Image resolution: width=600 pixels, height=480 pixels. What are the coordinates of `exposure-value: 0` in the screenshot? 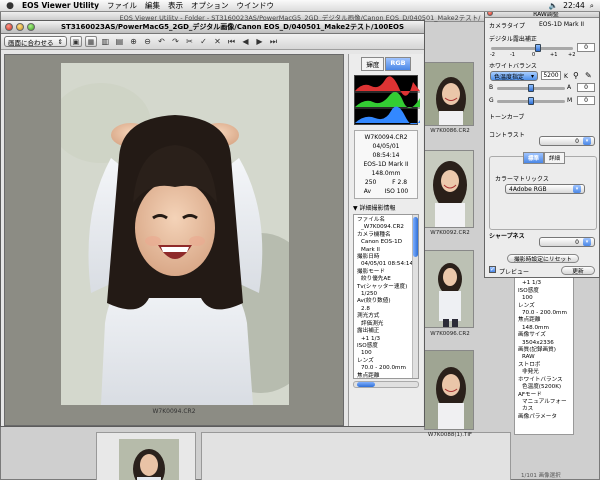 It's located at (586, 47).